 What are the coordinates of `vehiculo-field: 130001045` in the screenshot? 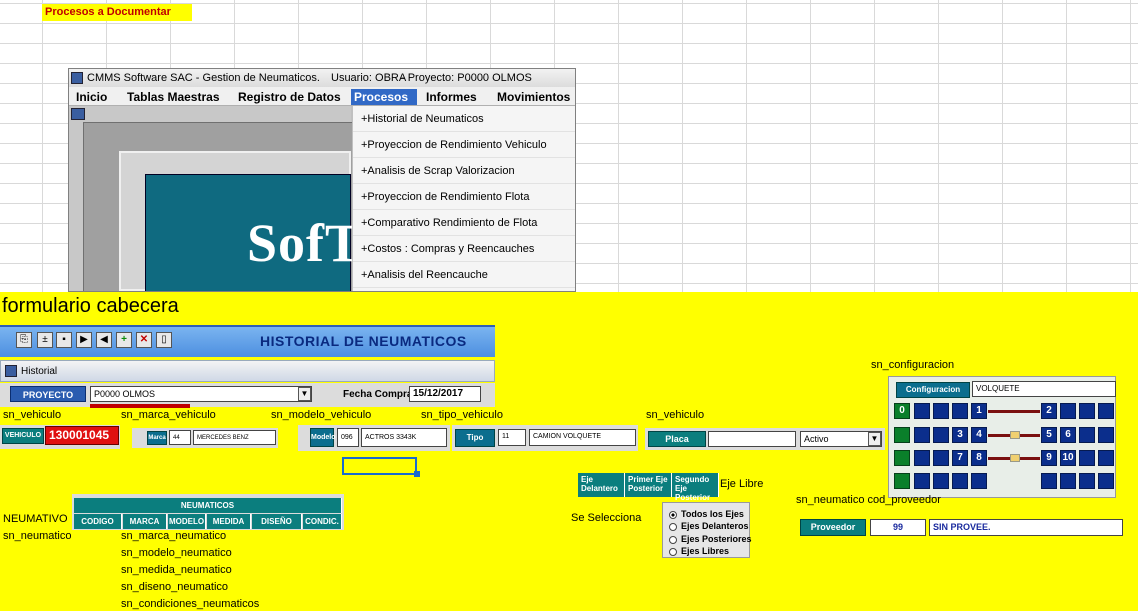 It's located at (82, 435).